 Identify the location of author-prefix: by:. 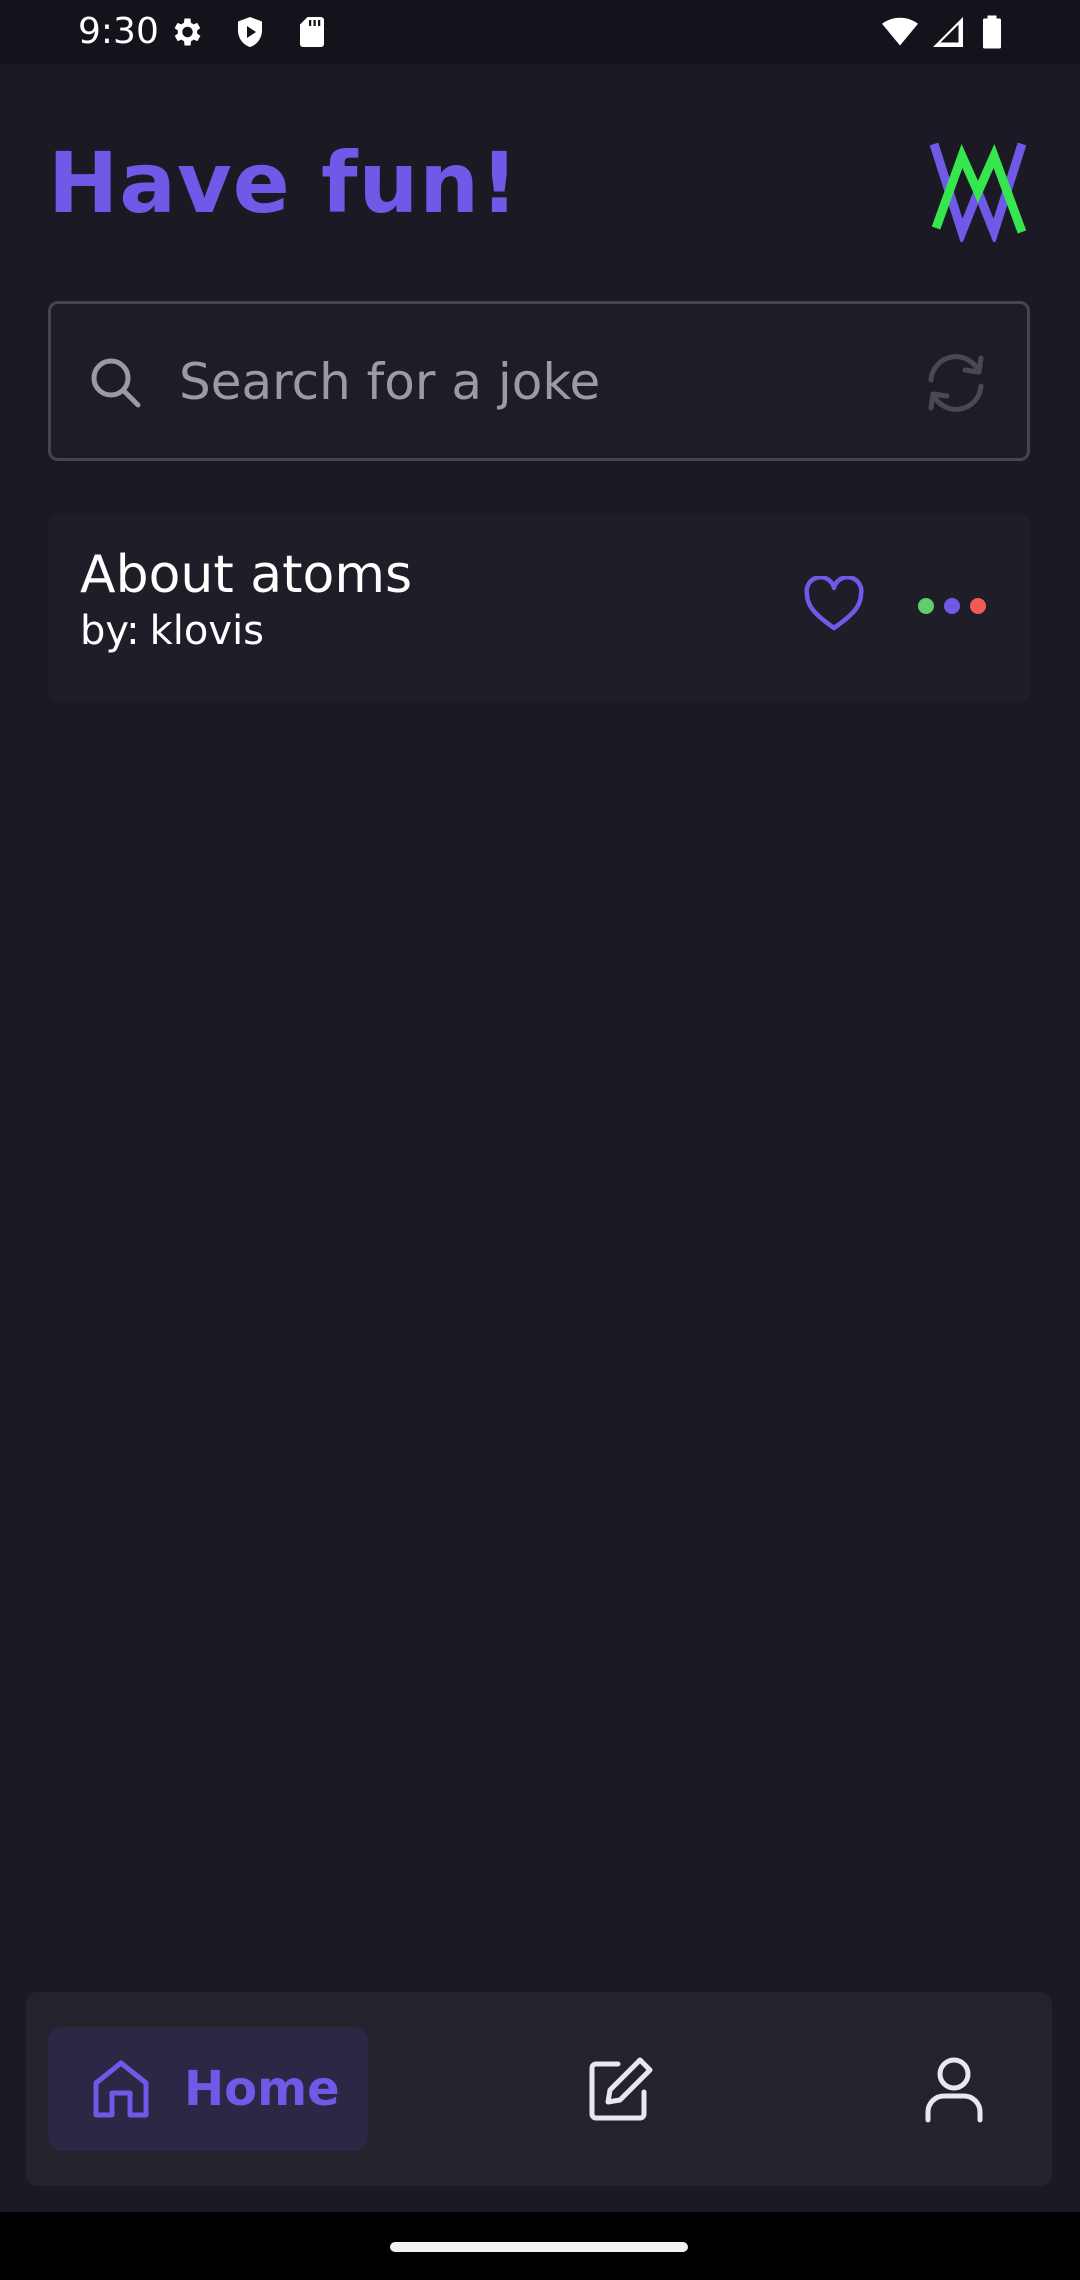
(110, 631).